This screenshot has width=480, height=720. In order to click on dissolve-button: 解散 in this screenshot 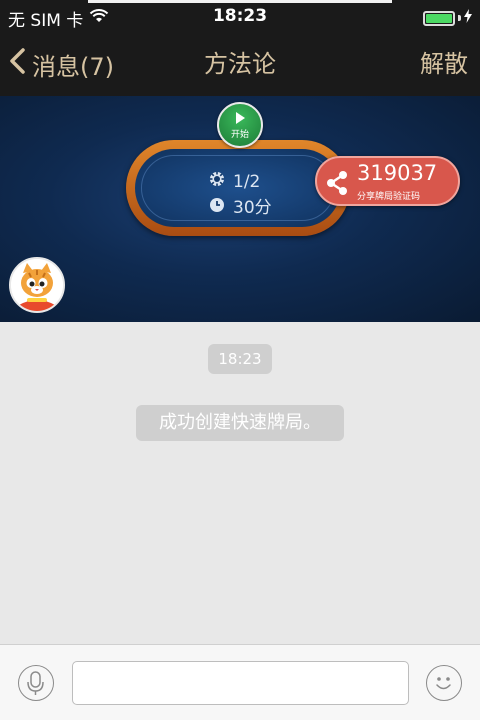, I will do `click(444, 64)`.